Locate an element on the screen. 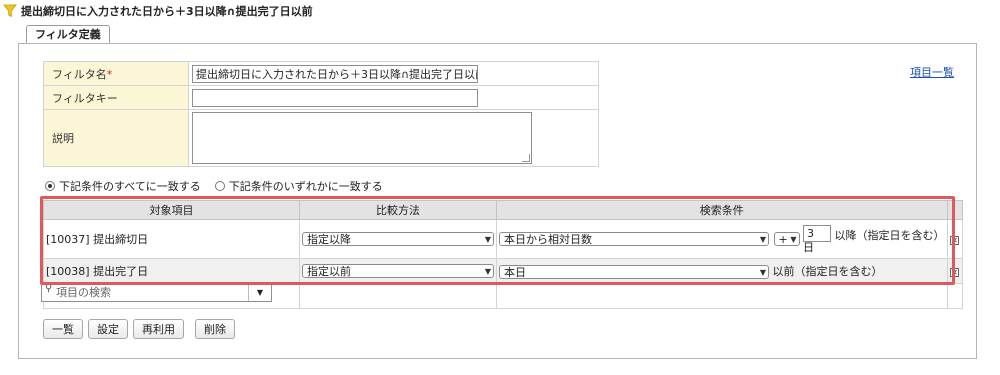 The image size is (1000, 375). header-search-condition: 検索条件 is located at coordinates (722, 210).